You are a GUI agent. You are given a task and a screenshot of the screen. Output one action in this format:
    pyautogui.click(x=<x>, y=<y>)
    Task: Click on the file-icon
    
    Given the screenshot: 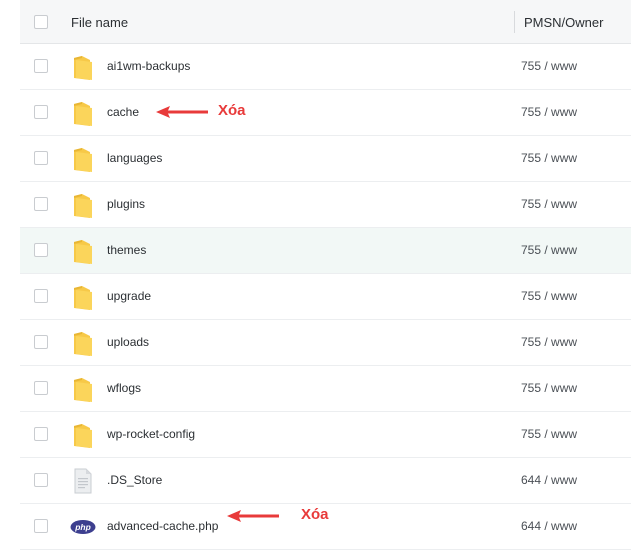 What is the action you would take?
    pyautogui.click(x=83, y=481)
    